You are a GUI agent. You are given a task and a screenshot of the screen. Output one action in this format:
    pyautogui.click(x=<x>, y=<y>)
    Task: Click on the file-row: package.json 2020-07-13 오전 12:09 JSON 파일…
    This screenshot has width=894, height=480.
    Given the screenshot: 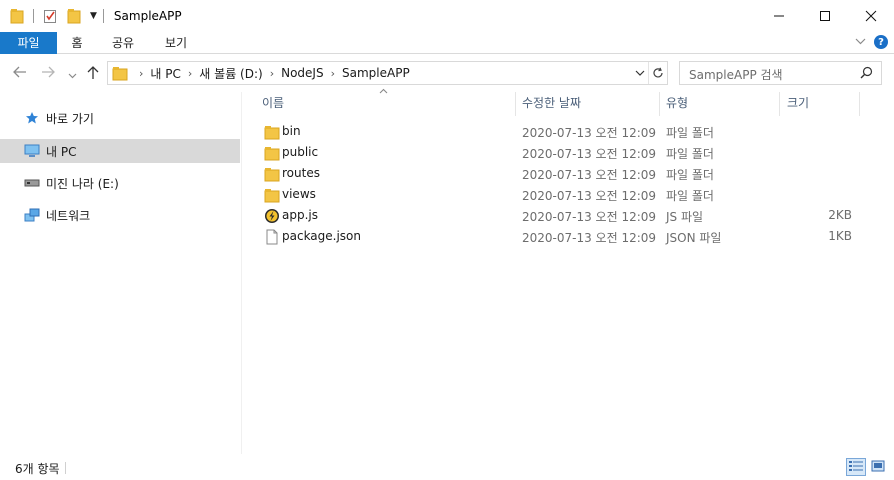 What is the action you would take?
    pyautogui.click(x=559, y=236)
    